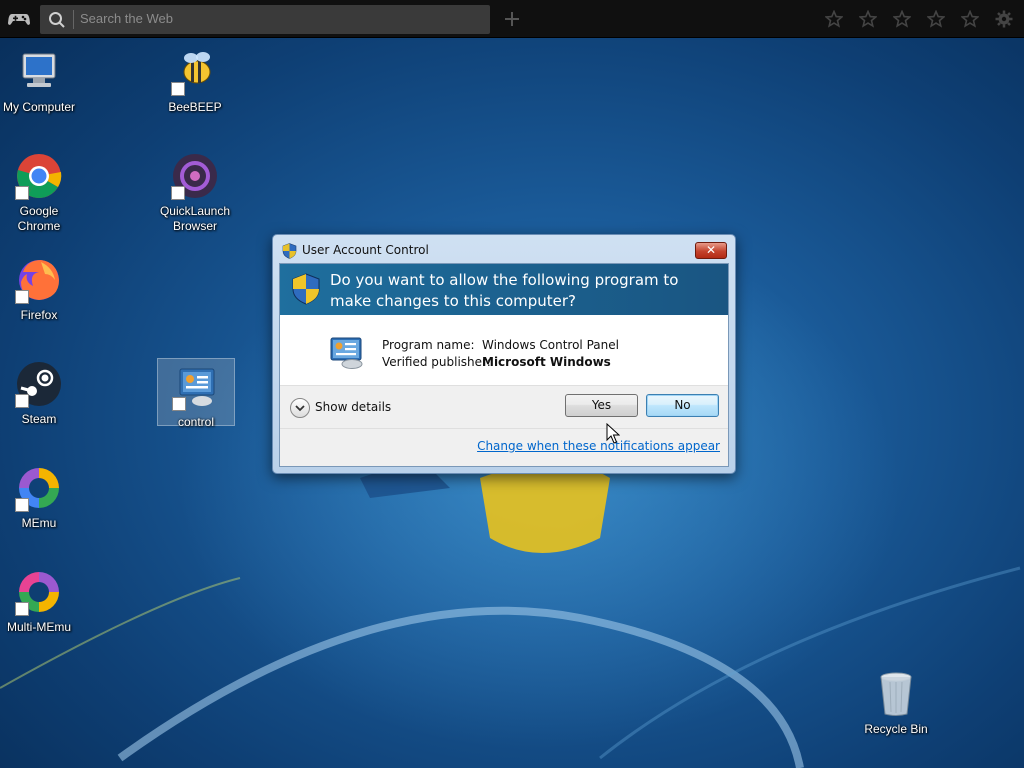 The image size is (1024, 768). What do you see at coordinates (39, 315) in the screenshot?
I see `desktop-icon-label: Firefox` at bounding box center [39, 315].